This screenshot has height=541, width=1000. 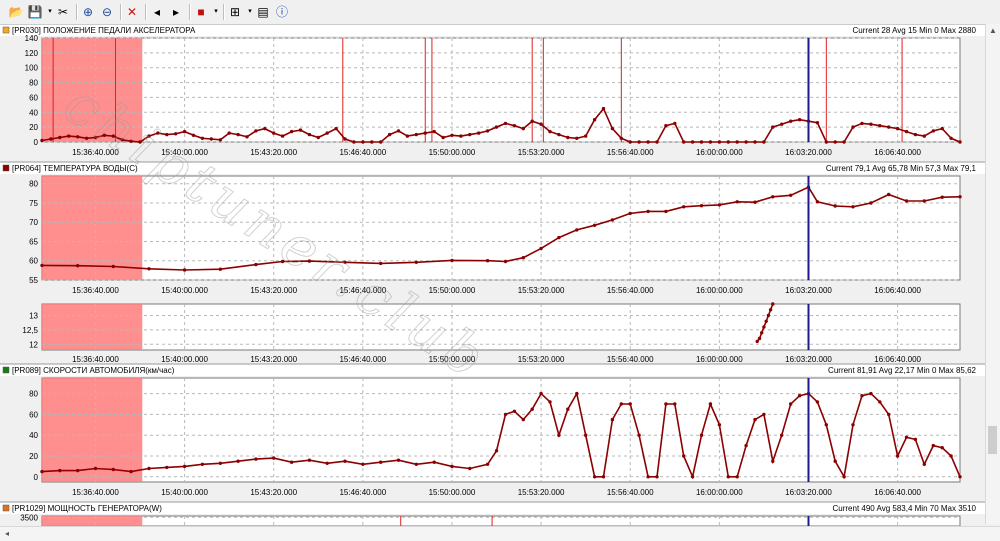 I want to click on scroll-up-icon: ▲, so click(x=993, y=30).